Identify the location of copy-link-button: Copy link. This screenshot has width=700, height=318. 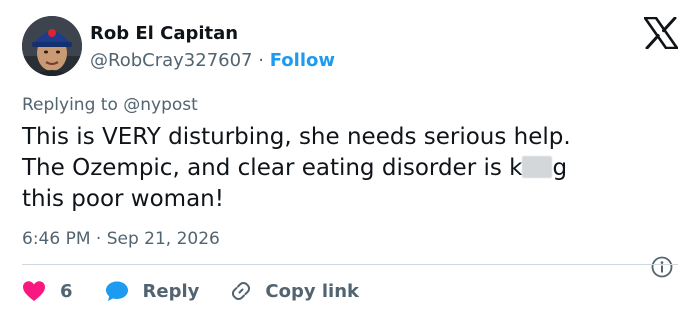
(294, 291).